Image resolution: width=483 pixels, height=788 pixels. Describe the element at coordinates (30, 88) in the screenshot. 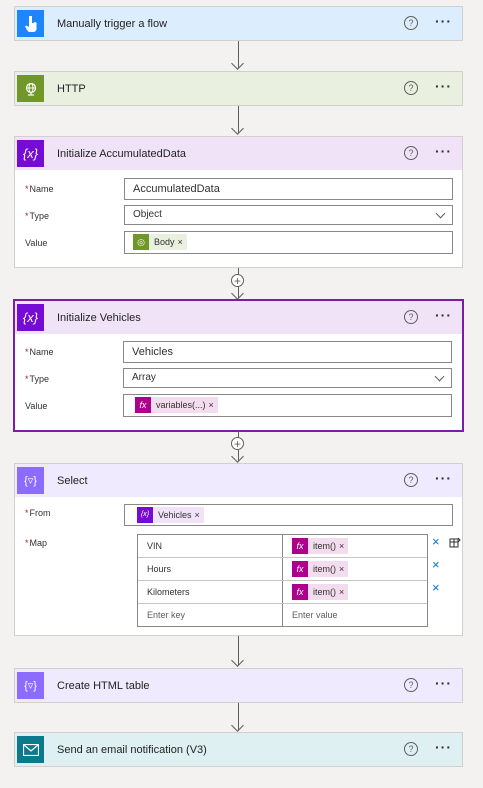

I see `globe-icon` at that location.